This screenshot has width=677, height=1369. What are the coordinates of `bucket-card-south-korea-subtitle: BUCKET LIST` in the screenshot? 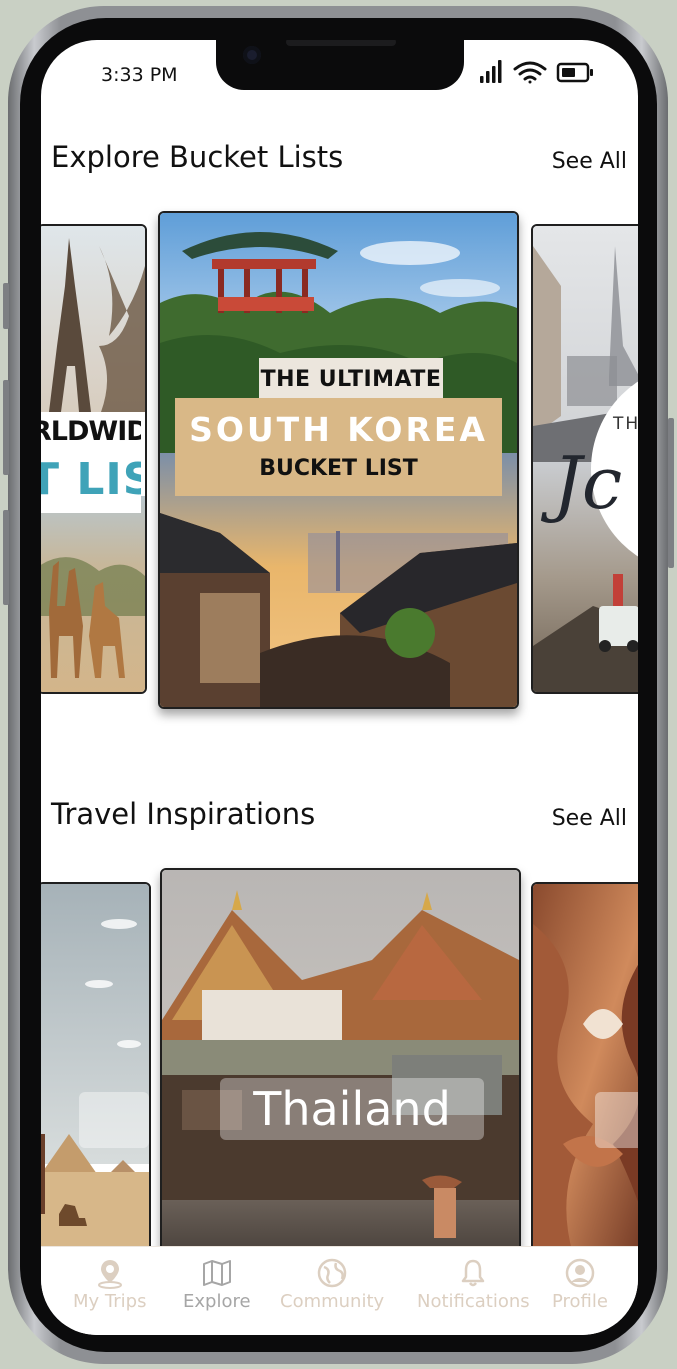 It's located at (338, 468).